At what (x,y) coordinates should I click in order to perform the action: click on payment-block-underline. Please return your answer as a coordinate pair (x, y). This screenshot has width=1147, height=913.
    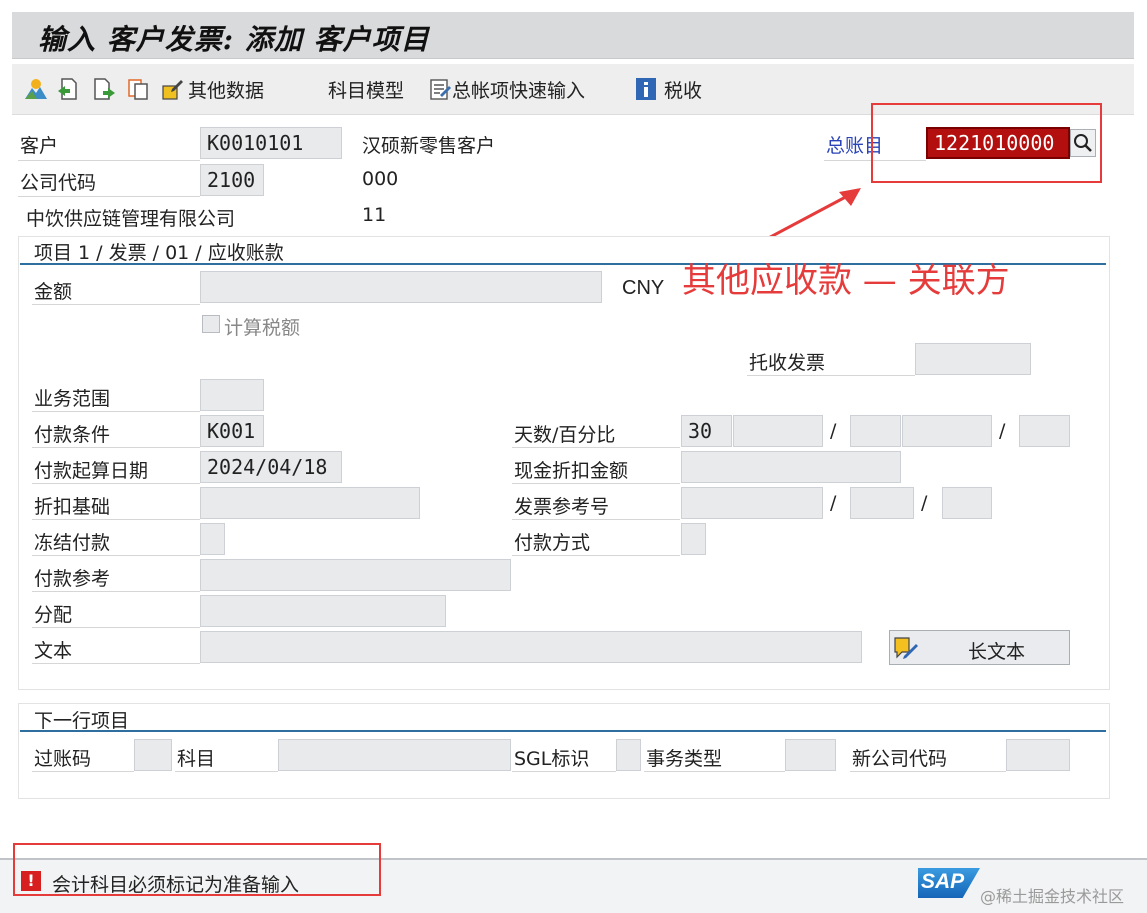
    Looking at the image, I should click on (116, 555).